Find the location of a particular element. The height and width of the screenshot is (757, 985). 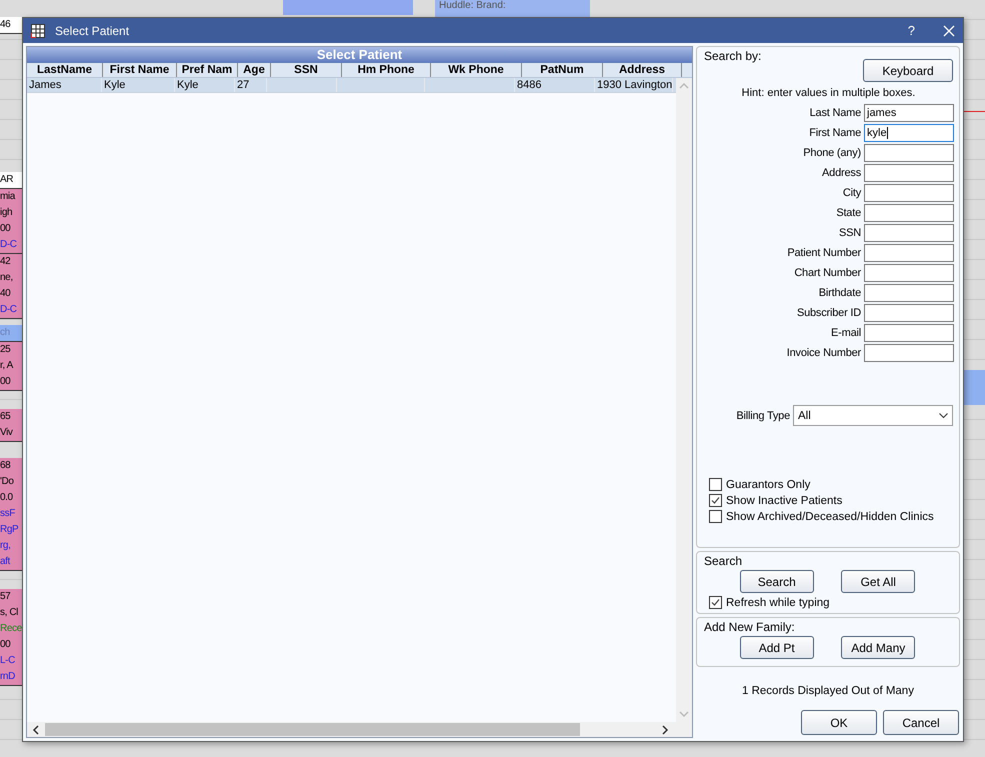

grid-title: Select Patient is located at coordinates (359, 55).